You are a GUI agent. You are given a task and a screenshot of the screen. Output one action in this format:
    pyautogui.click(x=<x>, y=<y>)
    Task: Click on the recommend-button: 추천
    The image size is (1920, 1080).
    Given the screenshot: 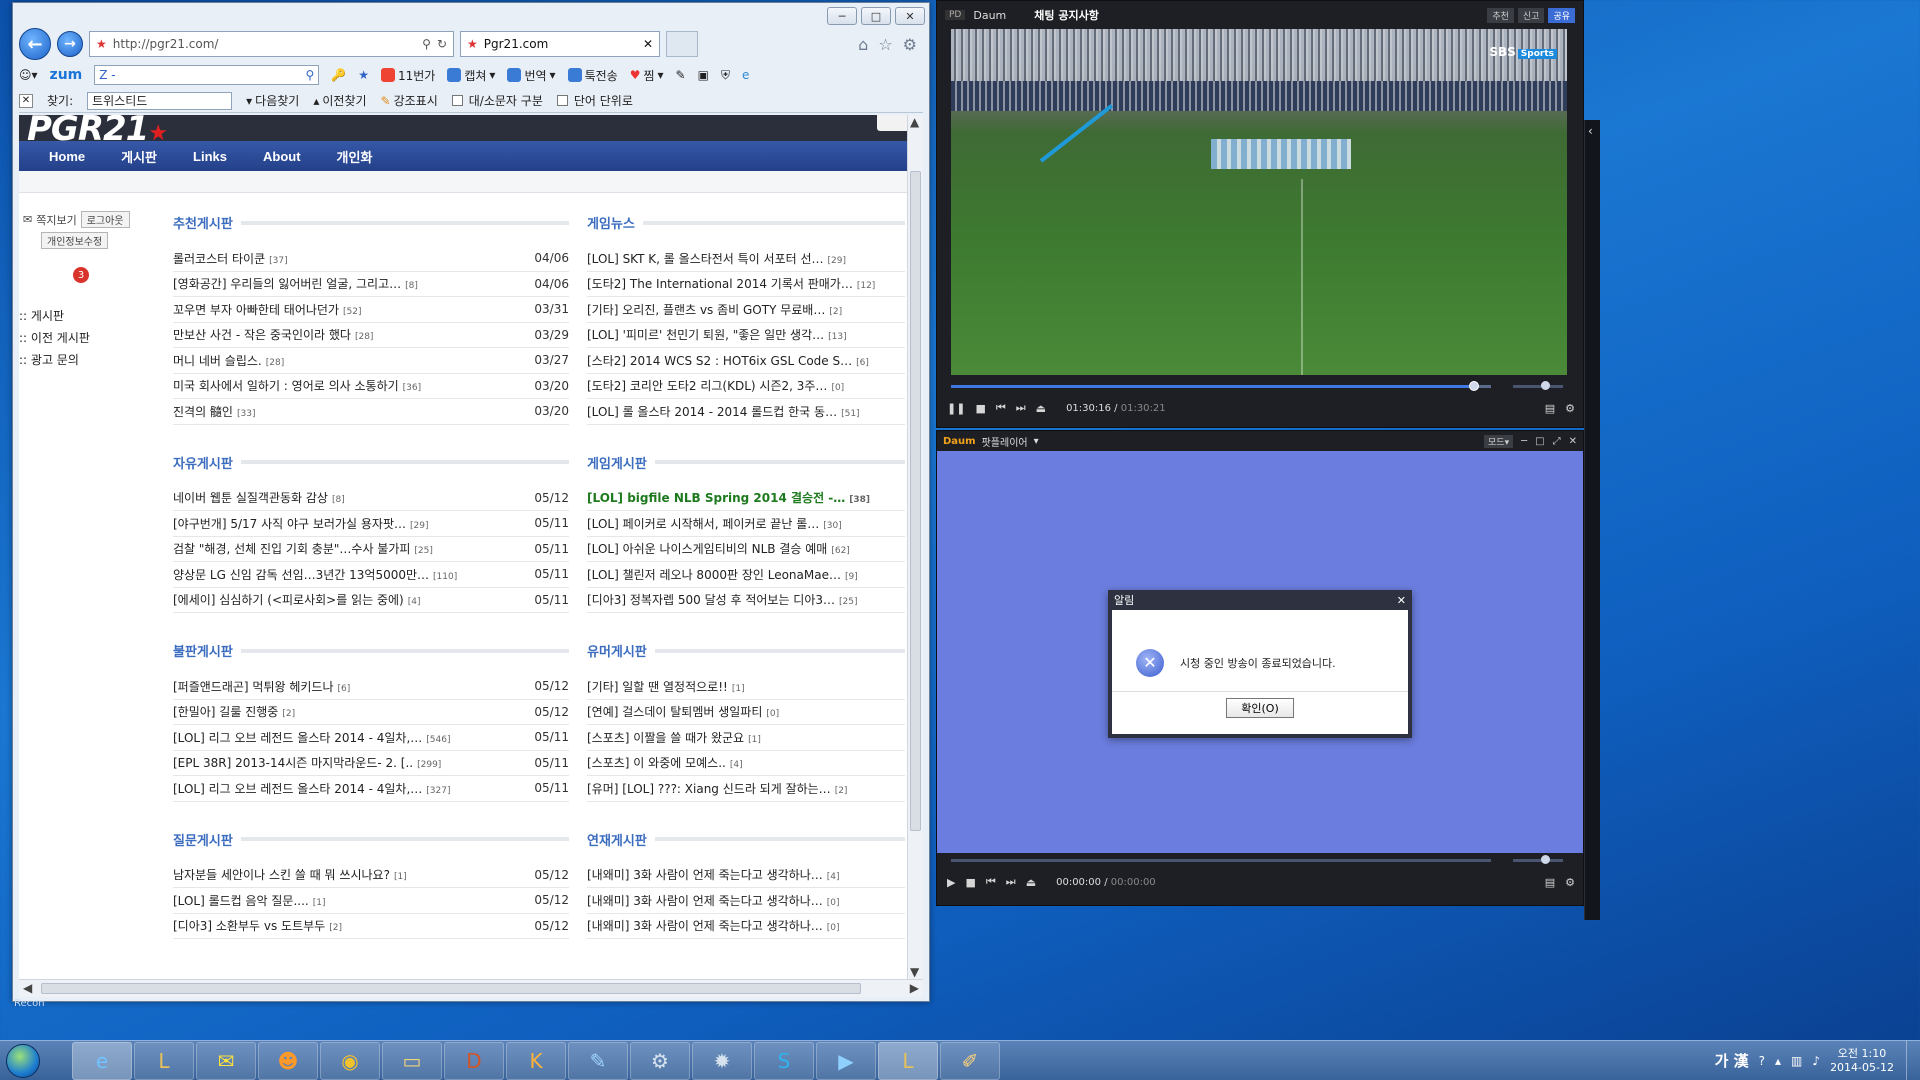 What is the action you would take?
    pyautogui.click(x=1500, y=15)
    